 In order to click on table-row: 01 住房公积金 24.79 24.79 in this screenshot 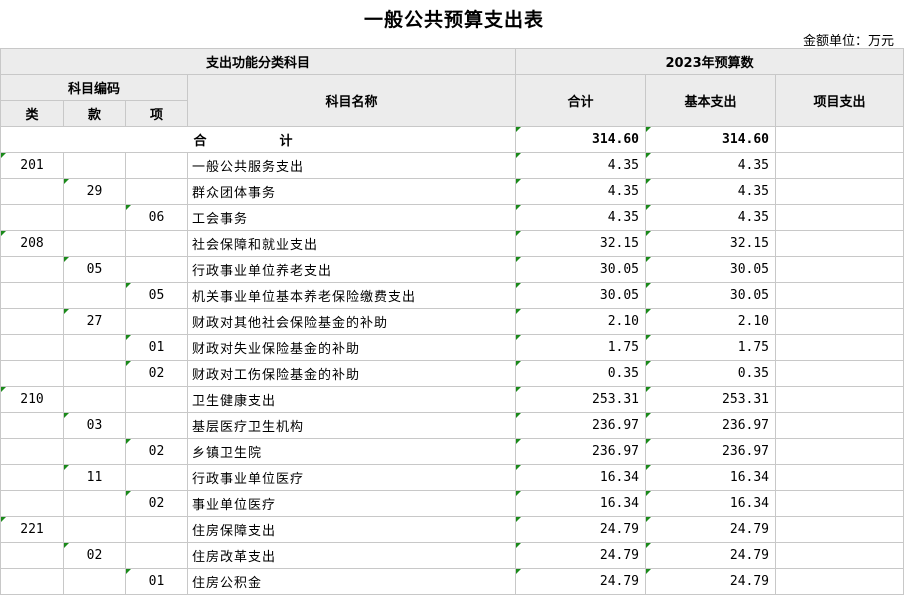, I will do `click(452, 581)`.